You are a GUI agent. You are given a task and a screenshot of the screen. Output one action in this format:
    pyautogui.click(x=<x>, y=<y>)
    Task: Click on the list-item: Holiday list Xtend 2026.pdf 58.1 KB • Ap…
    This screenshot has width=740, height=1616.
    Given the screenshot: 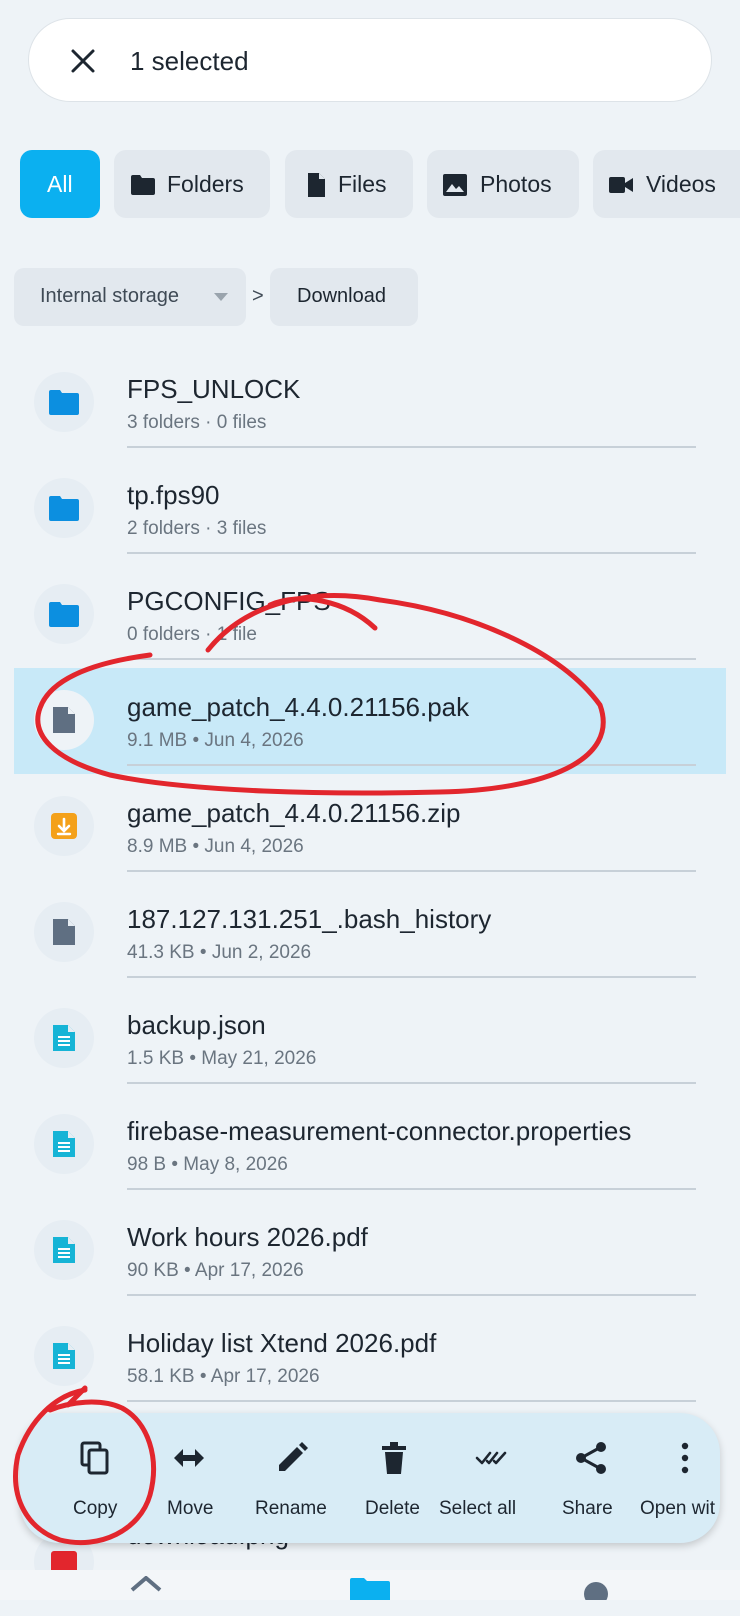 What is the action you would take?
    pyautogui.click(x=370, y=1357)
    